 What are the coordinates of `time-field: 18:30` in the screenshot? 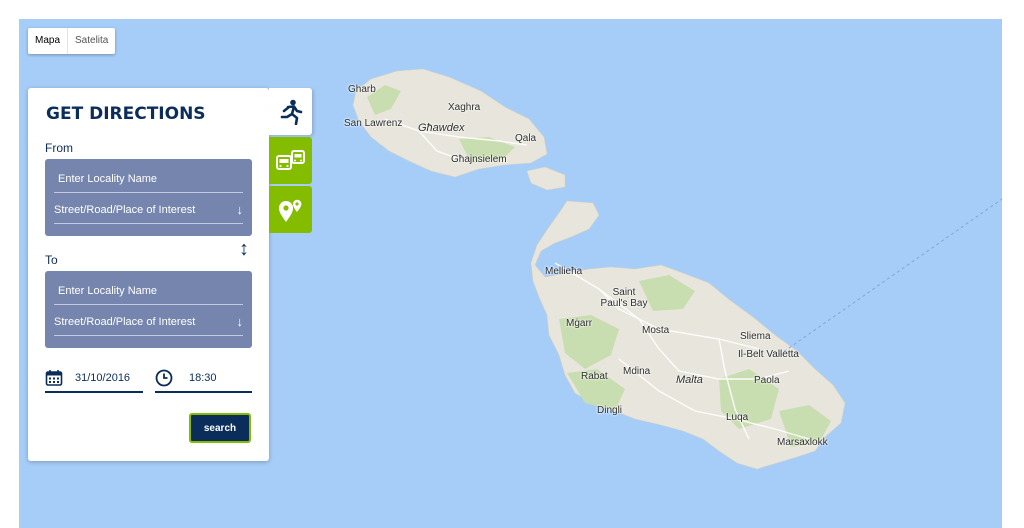 It's located at (203, 379).